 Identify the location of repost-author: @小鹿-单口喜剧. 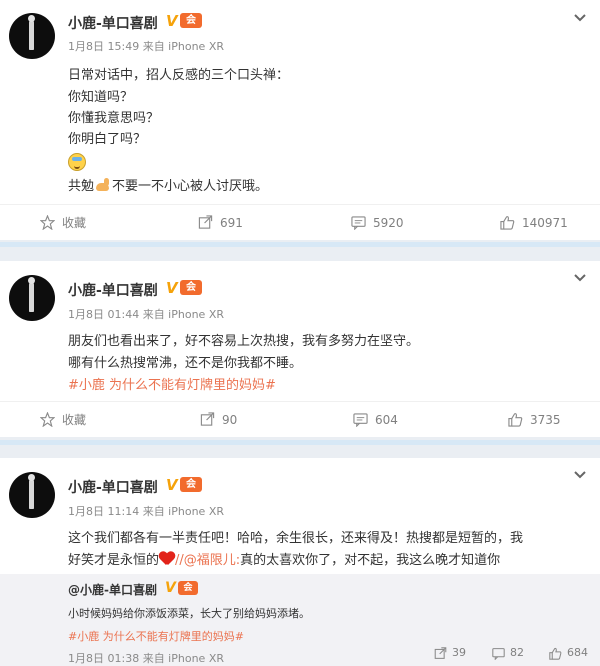
(112, 589).